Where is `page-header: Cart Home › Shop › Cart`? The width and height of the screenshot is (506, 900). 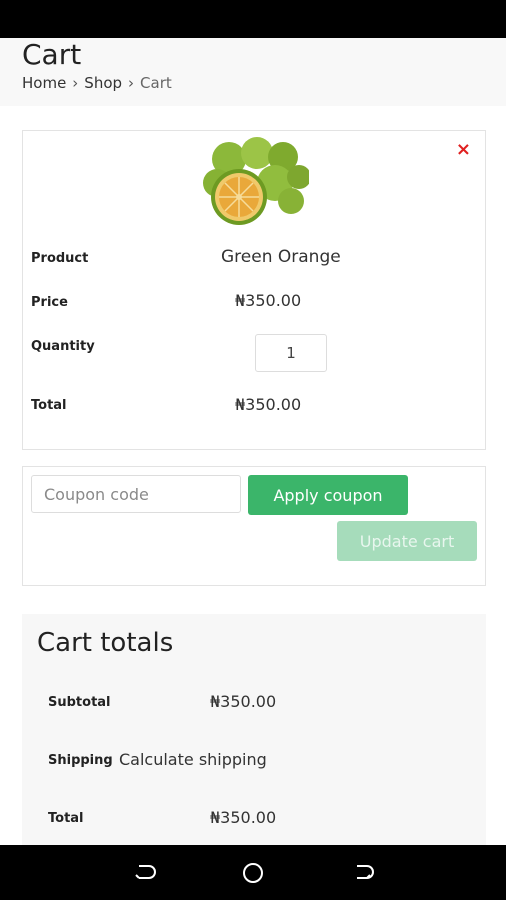
page-header: Cart Home › Shop › Cart is located at coordinates (253, 72).